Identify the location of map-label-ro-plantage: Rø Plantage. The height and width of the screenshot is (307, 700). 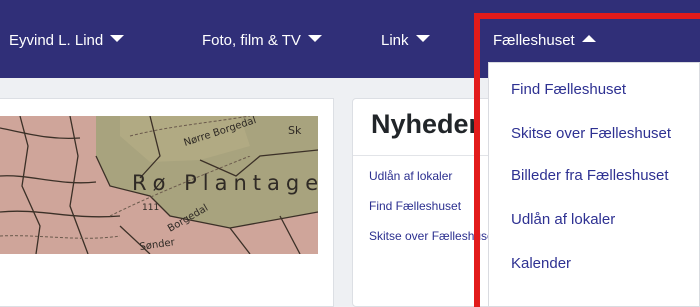
(225, 183).